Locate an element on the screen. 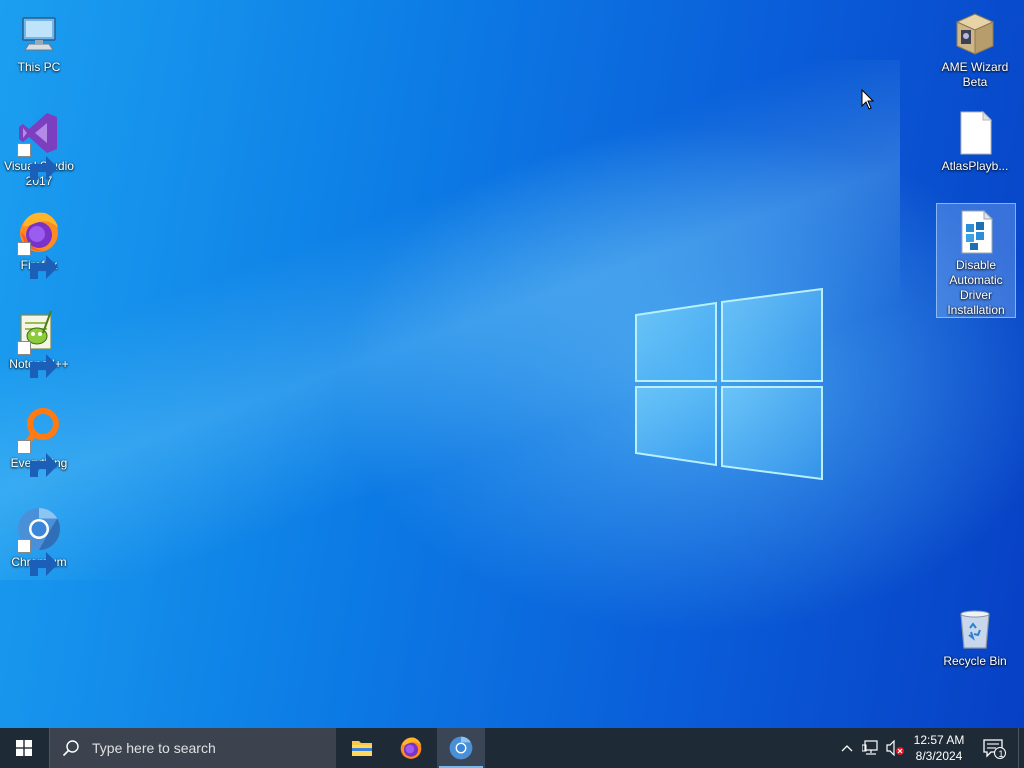  clock-time: 12:57 AM is located at coordinates (939, 740).